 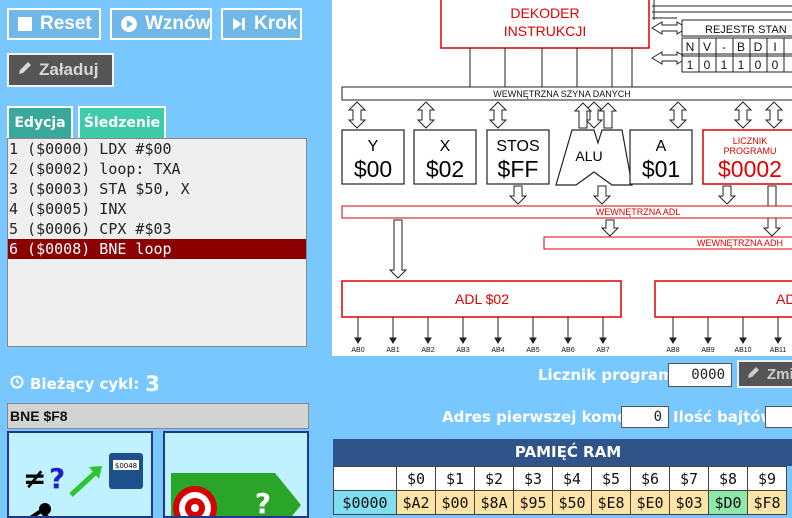 What do you see at coordinates (157, 189) in the screenshot?
I see `code-line: 3 ($0003) STA $50, X` at bounding box center [157, 189].